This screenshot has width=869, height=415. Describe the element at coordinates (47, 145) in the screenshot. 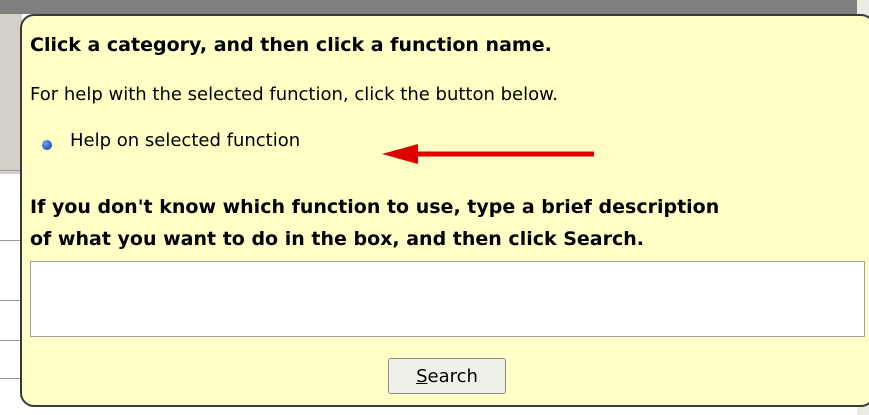

I see `bullet-icon` at that location.